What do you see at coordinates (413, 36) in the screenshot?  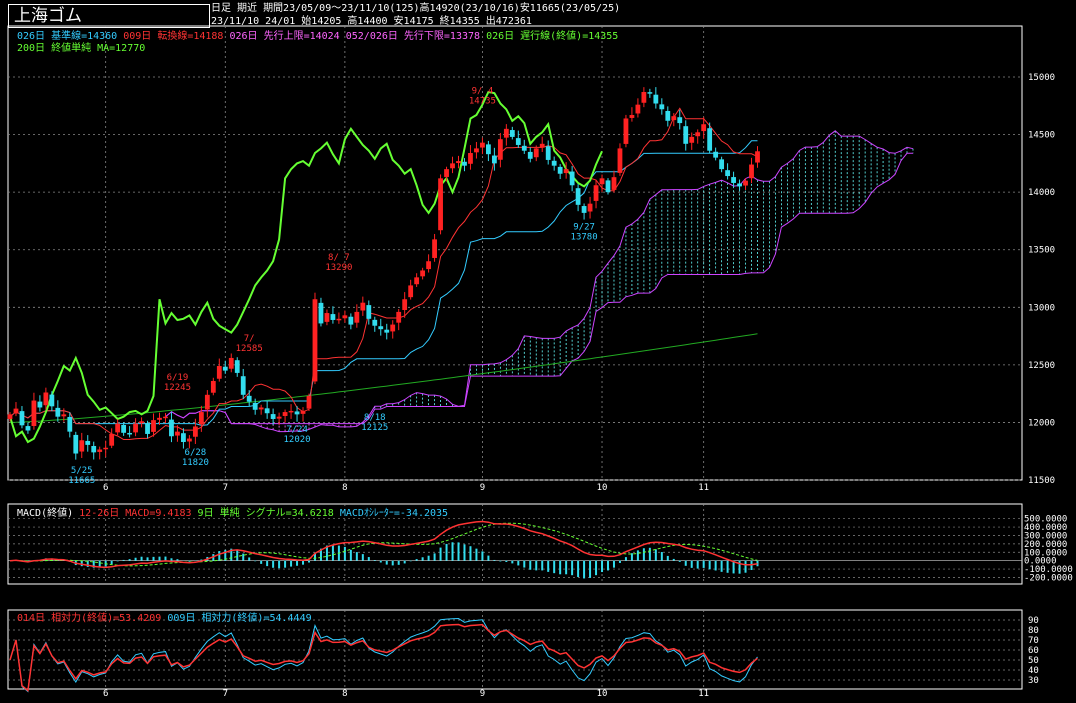 I see `legend-senkou-b: 052/026日 先行下限=13378` at bounding box center [413, 36].